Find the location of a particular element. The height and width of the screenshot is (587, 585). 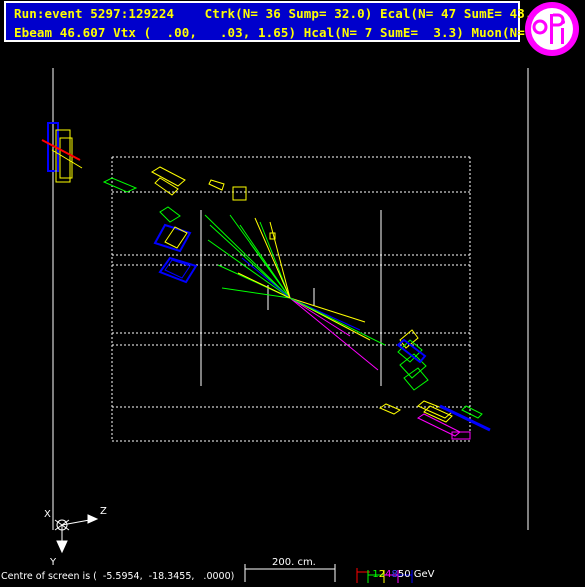

axis-label-y: Y is located at coordinates (53, 562).